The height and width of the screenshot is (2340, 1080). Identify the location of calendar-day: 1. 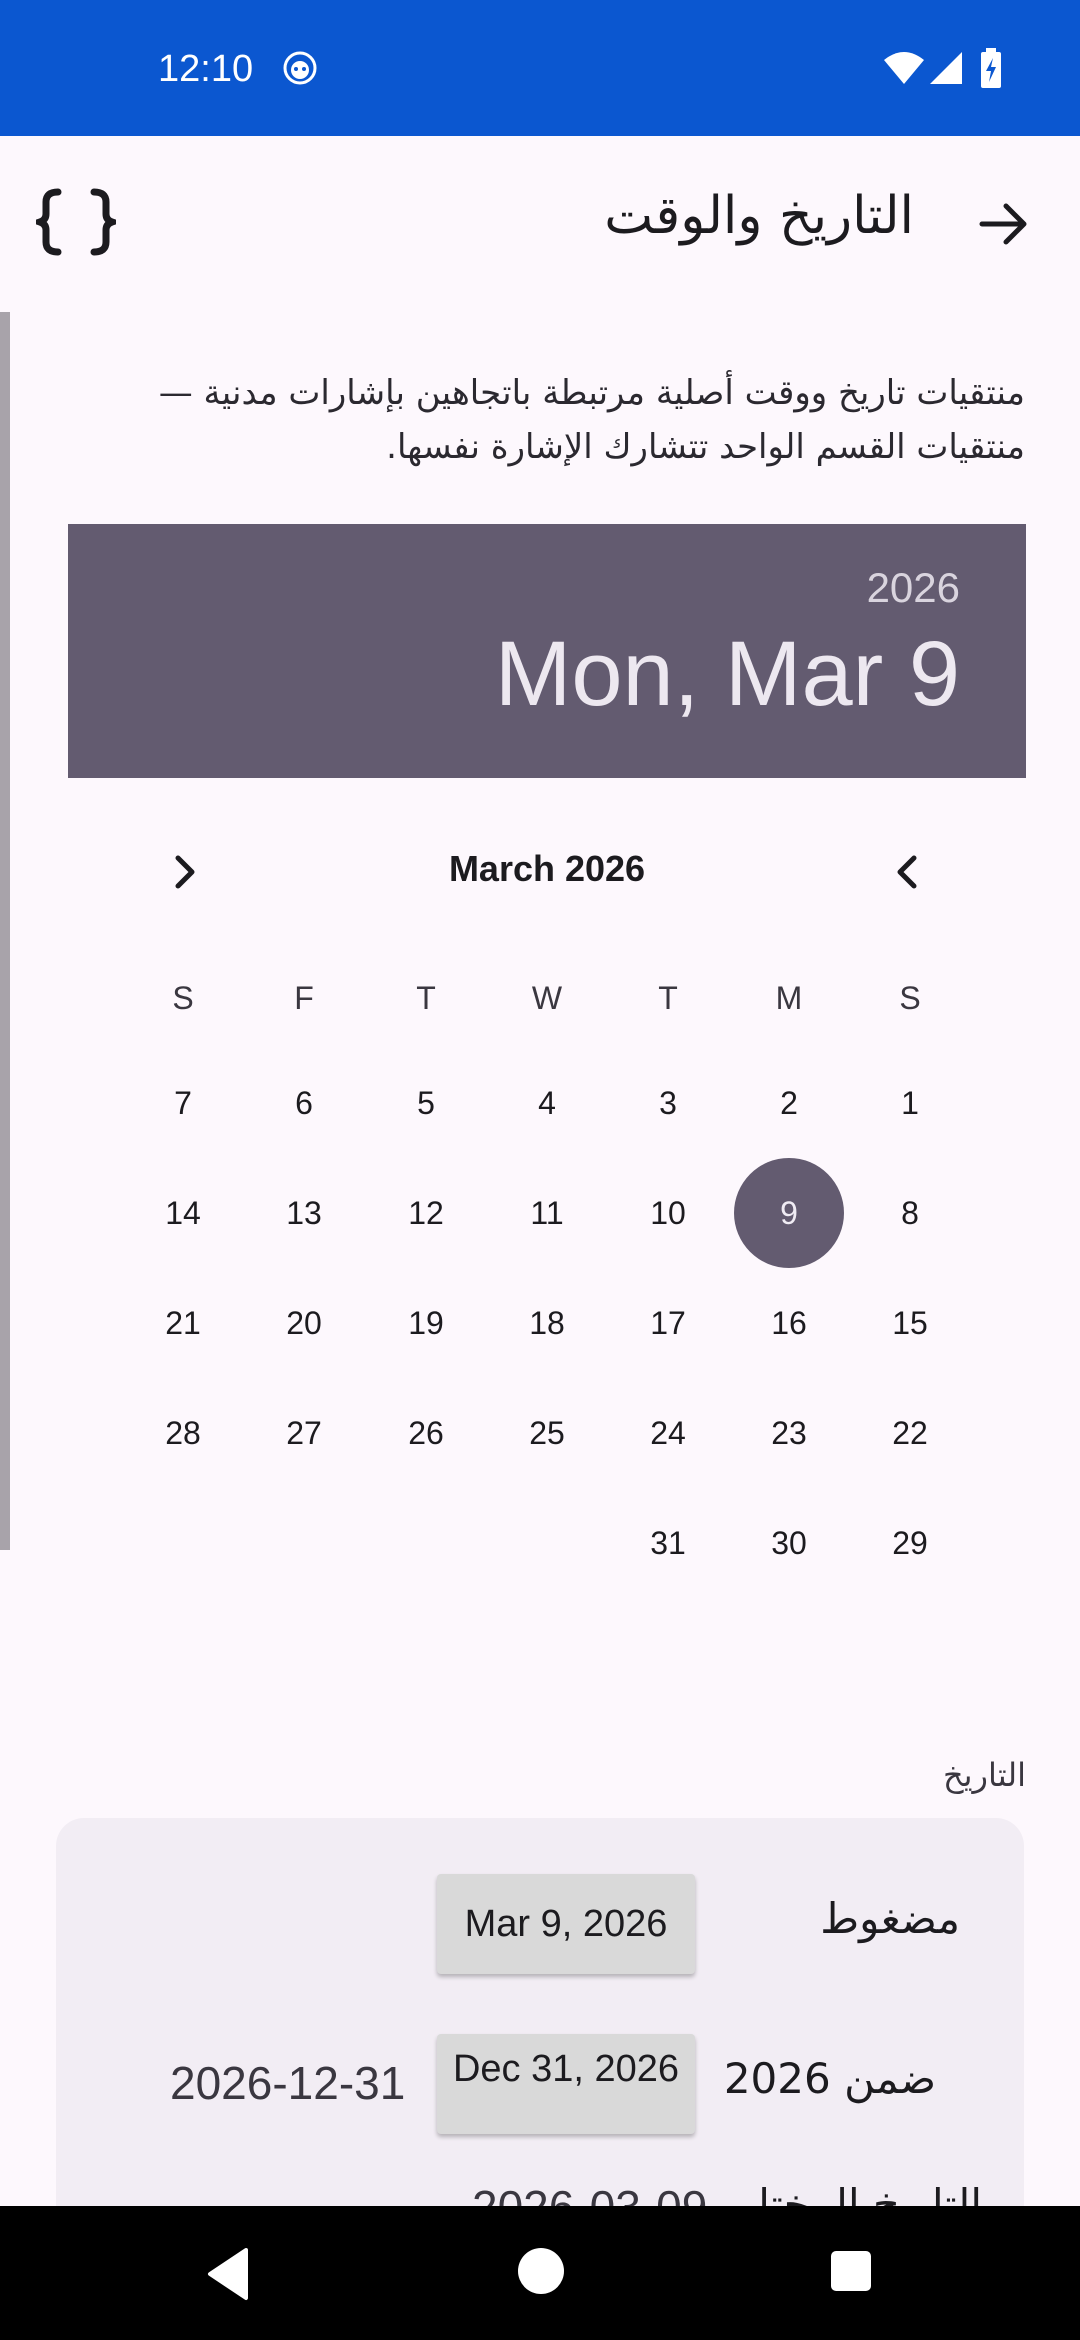
(910, 1103).